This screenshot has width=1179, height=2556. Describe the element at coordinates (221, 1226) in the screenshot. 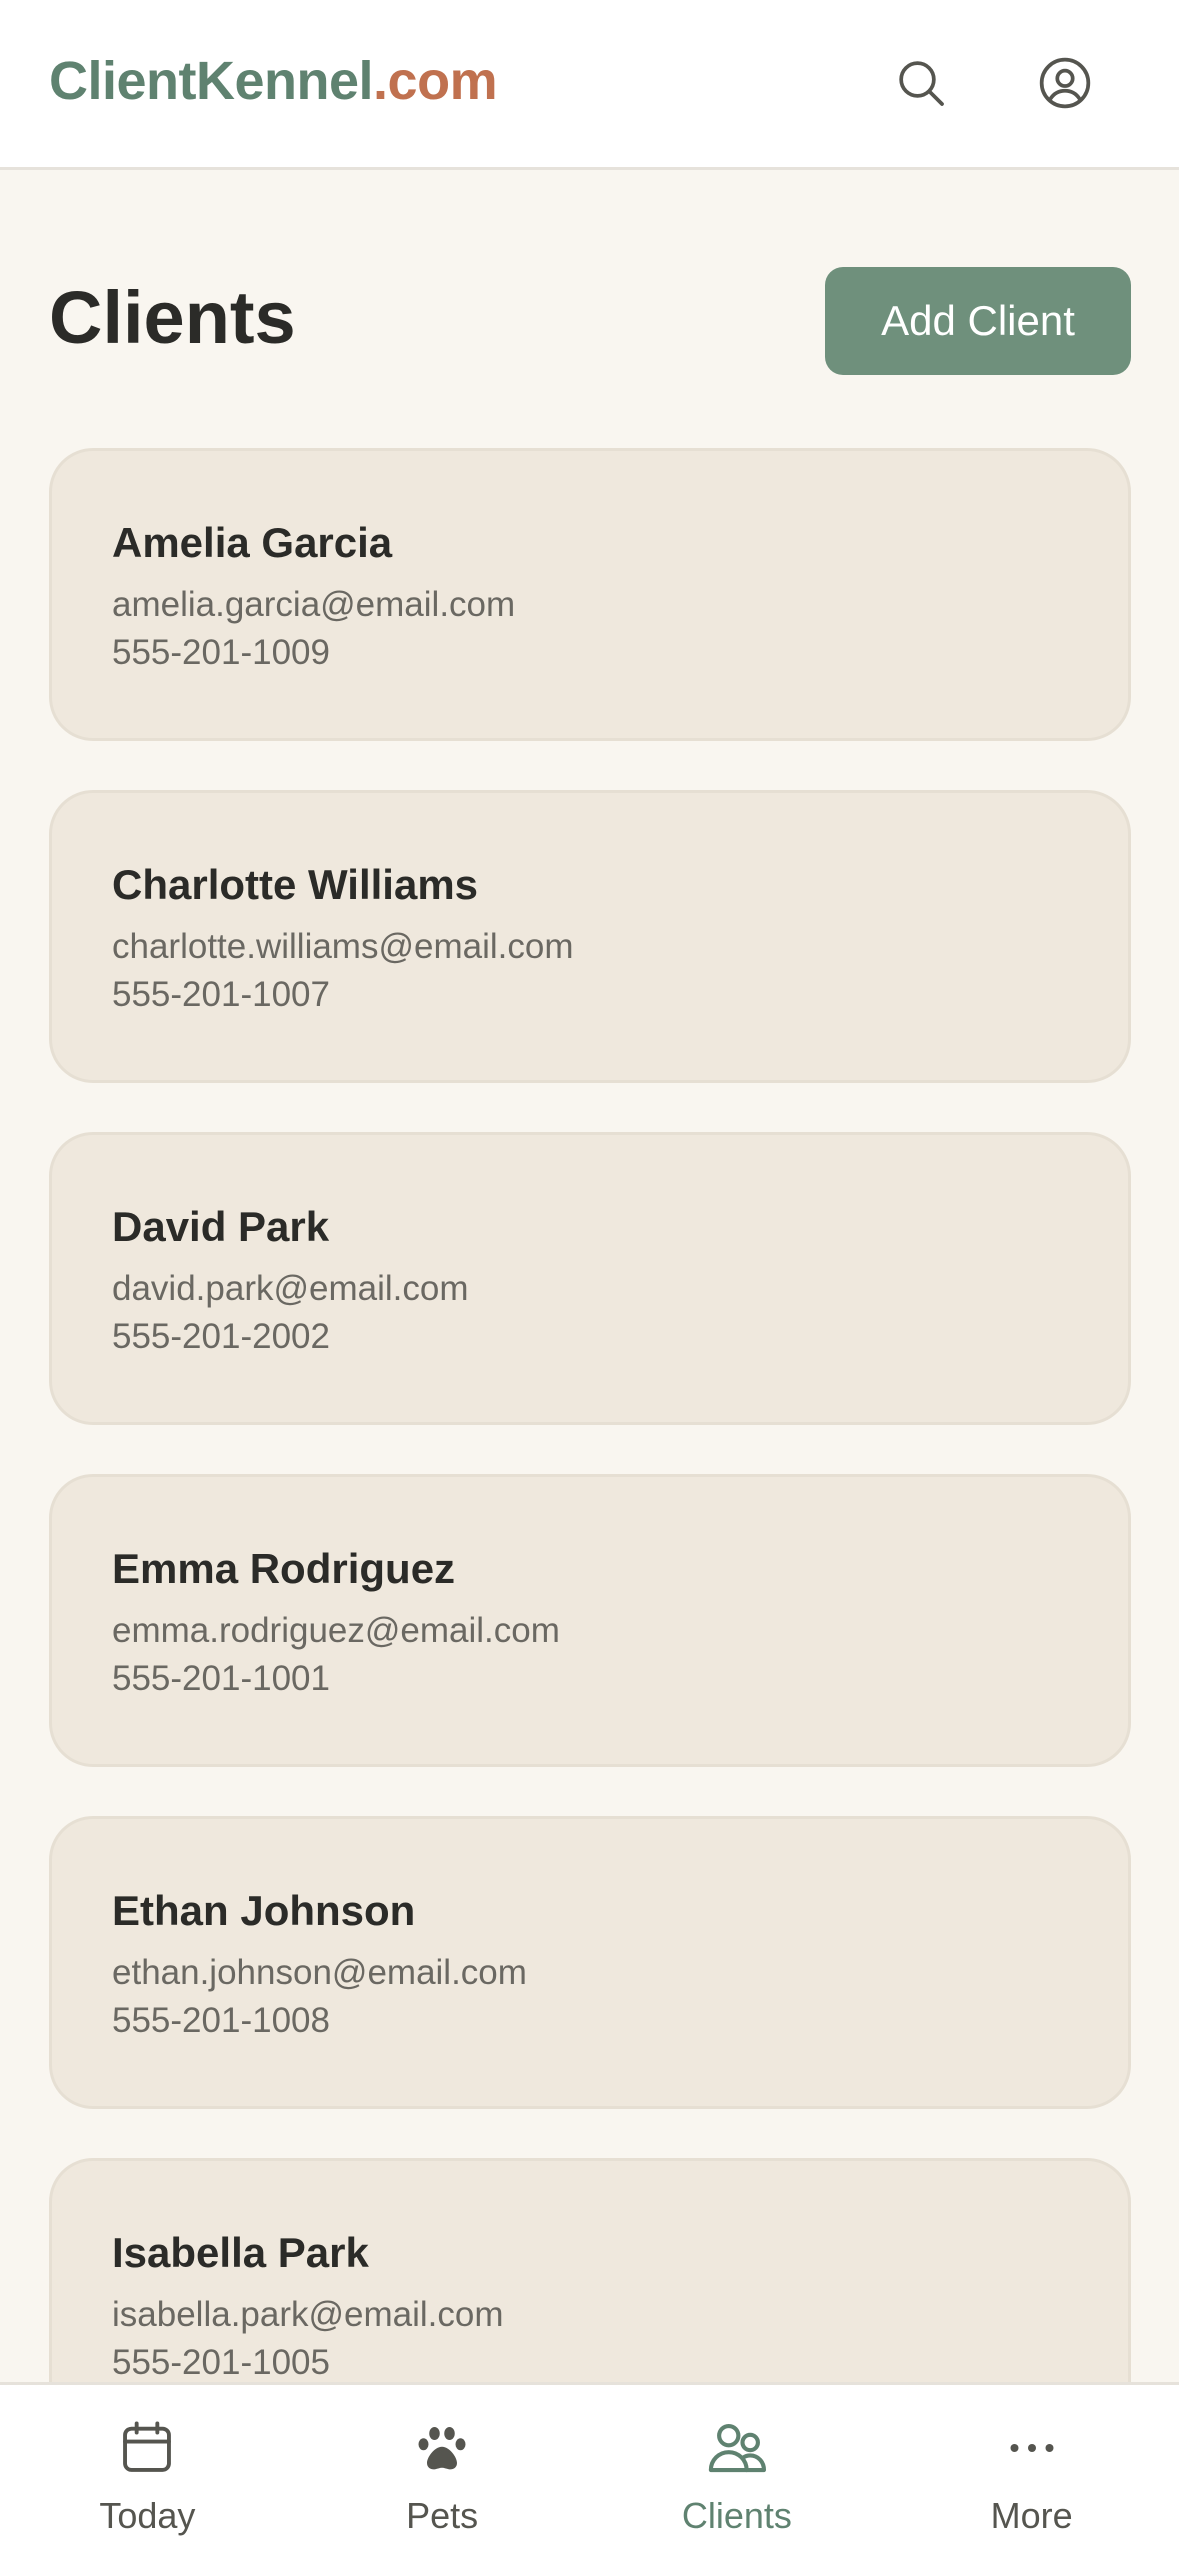

I see `client-name: David Park` at that location.